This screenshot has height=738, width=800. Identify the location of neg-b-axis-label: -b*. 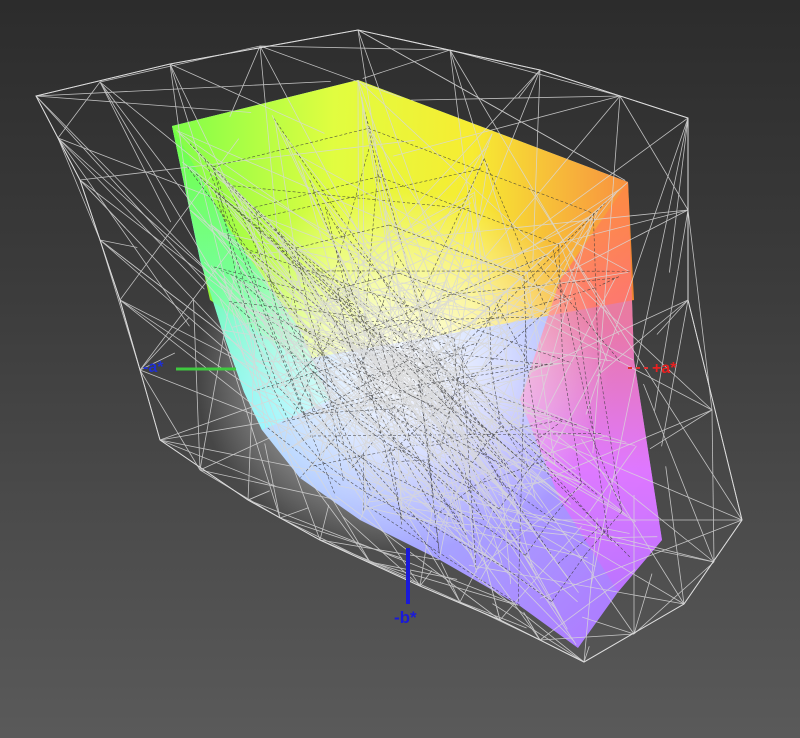
(405, 617).